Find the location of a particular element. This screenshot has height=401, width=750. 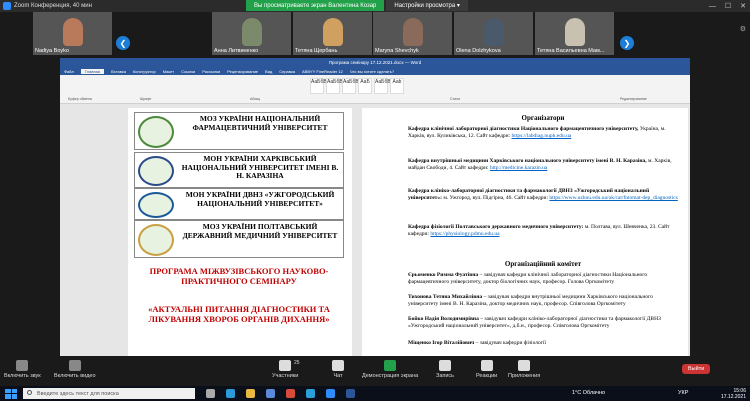

next-page-arrow-icon: ❯ is located at coordinates (627, 43).